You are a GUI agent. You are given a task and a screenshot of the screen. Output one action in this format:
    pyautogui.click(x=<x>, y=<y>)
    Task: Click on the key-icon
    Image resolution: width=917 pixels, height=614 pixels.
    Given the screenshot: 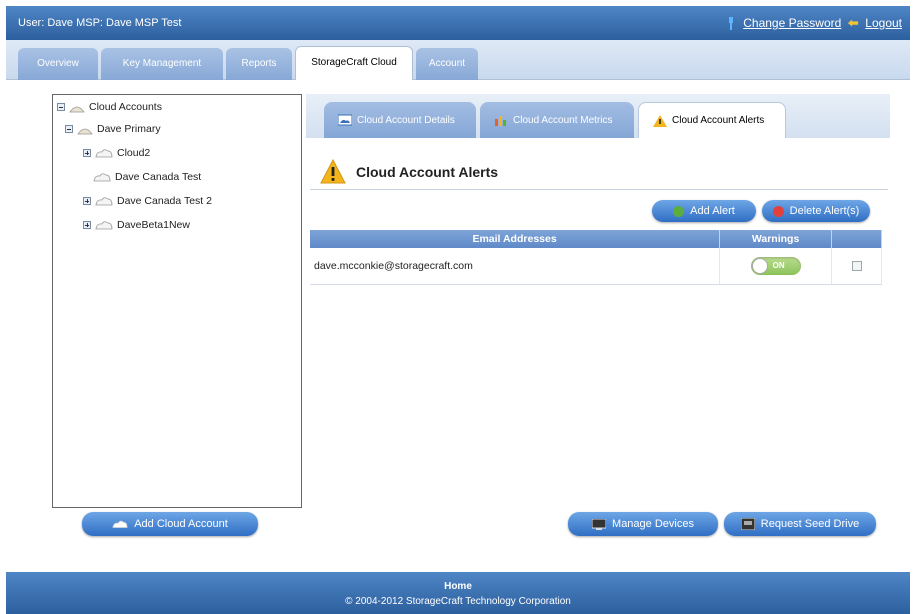 What is the action you would take?
    pyautogui.click(x=731, y=23)
    